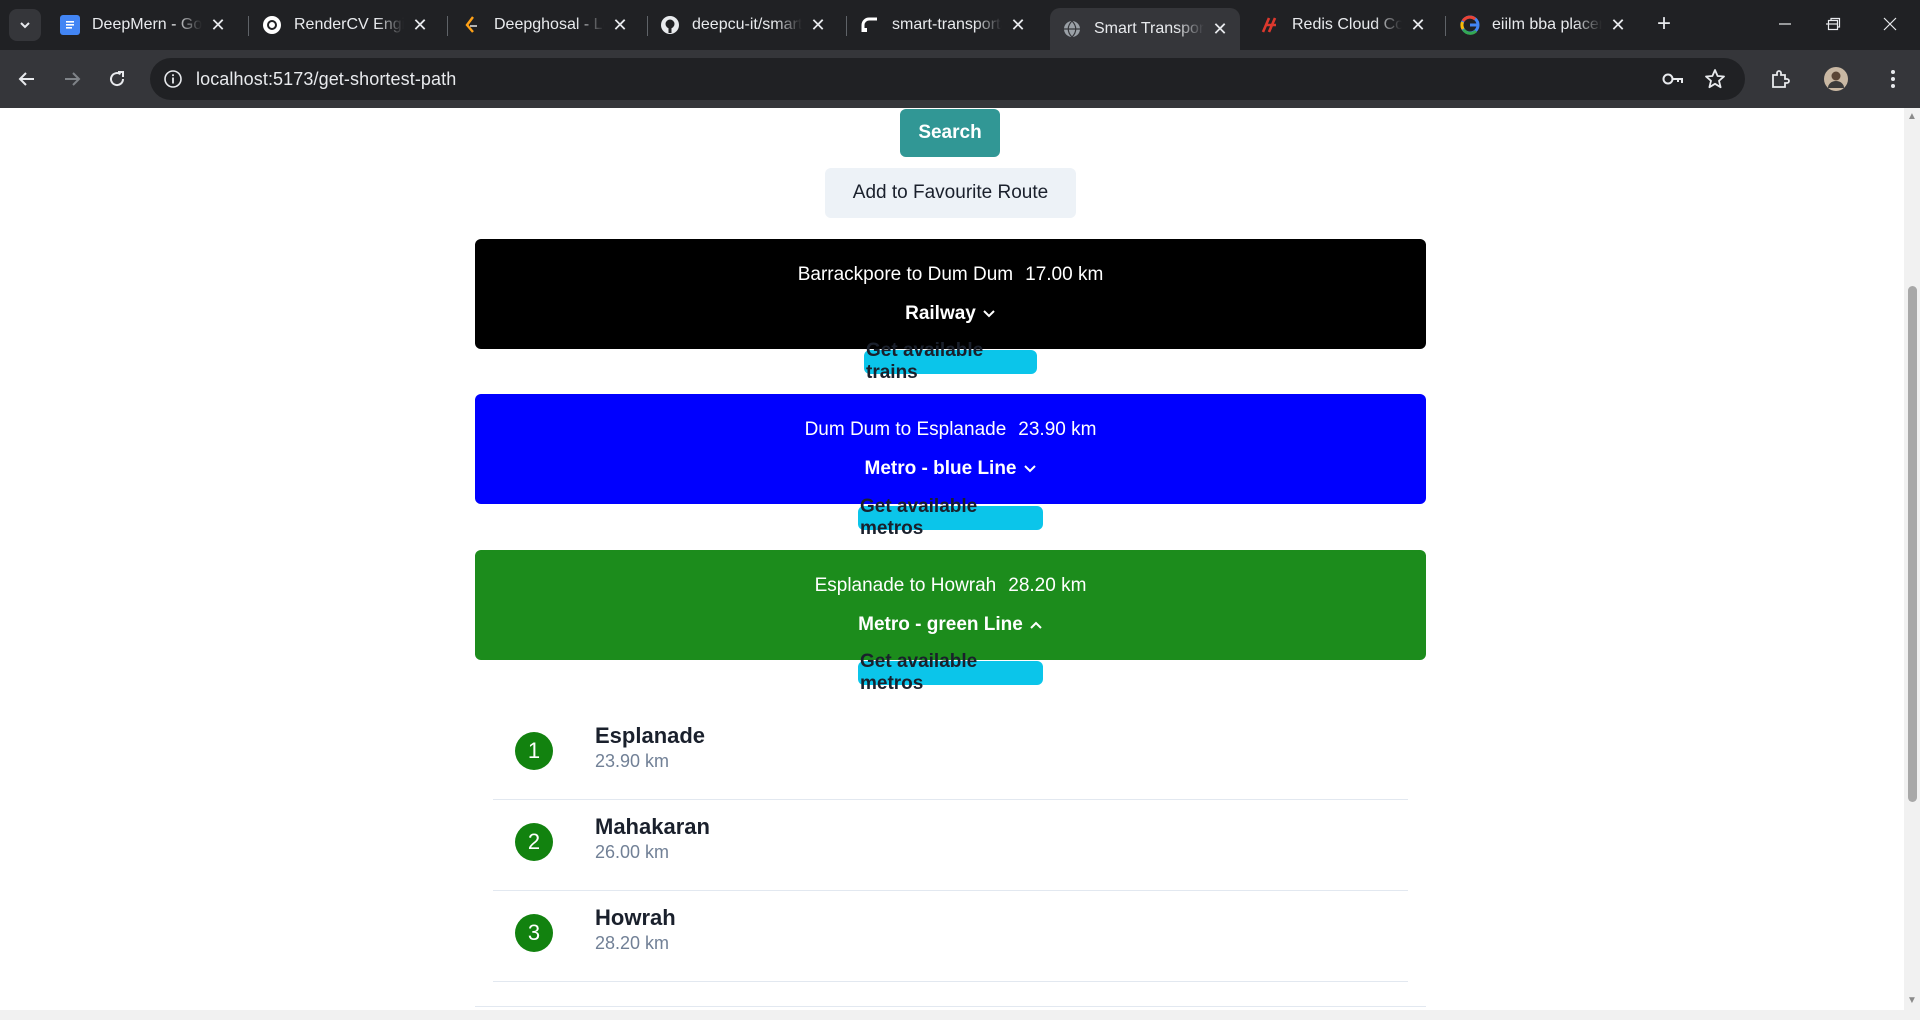 The image size is (1920, 1020). I want to click on profile-avatar, so click(1836, 79).